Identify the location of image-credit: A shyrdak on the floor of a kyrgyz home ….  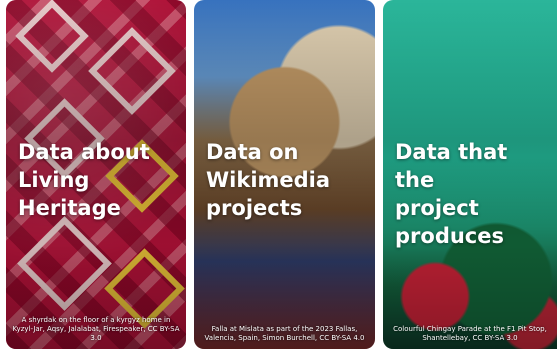
(96, 329).